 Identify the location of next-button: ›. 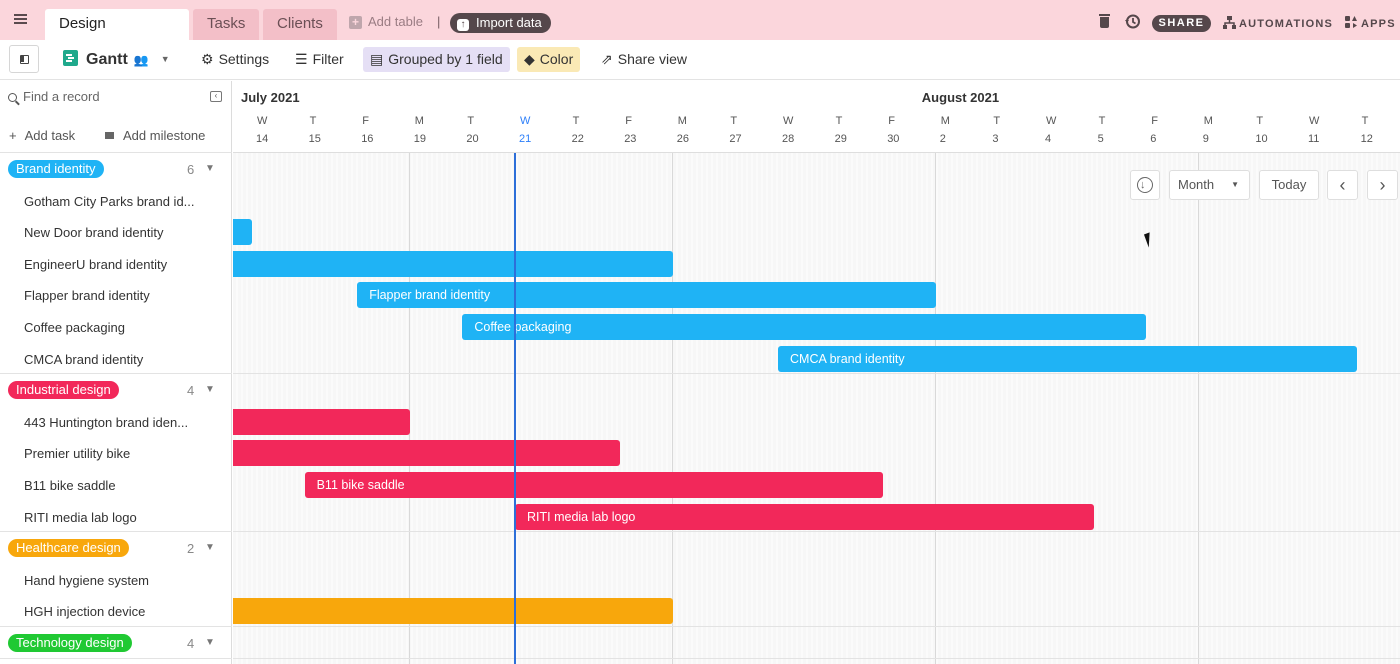
(1382, 185).